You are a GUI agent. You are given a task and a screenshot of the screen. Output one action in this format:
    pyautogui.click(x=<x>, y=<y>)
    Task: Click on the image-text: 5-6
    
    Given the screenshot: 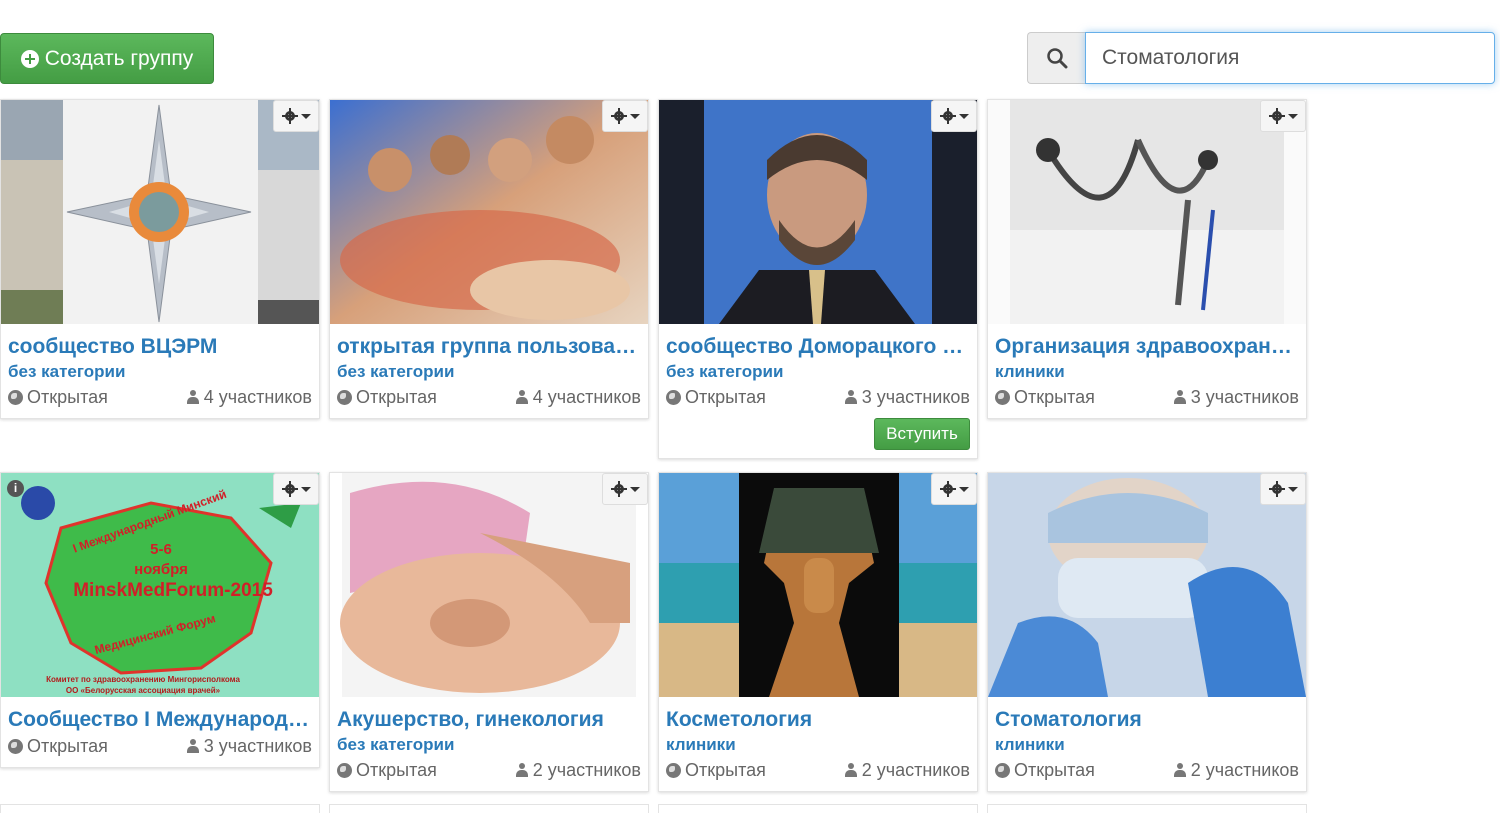 What is the action you would take?
    pyautogui.click(x=161, y=549)
    